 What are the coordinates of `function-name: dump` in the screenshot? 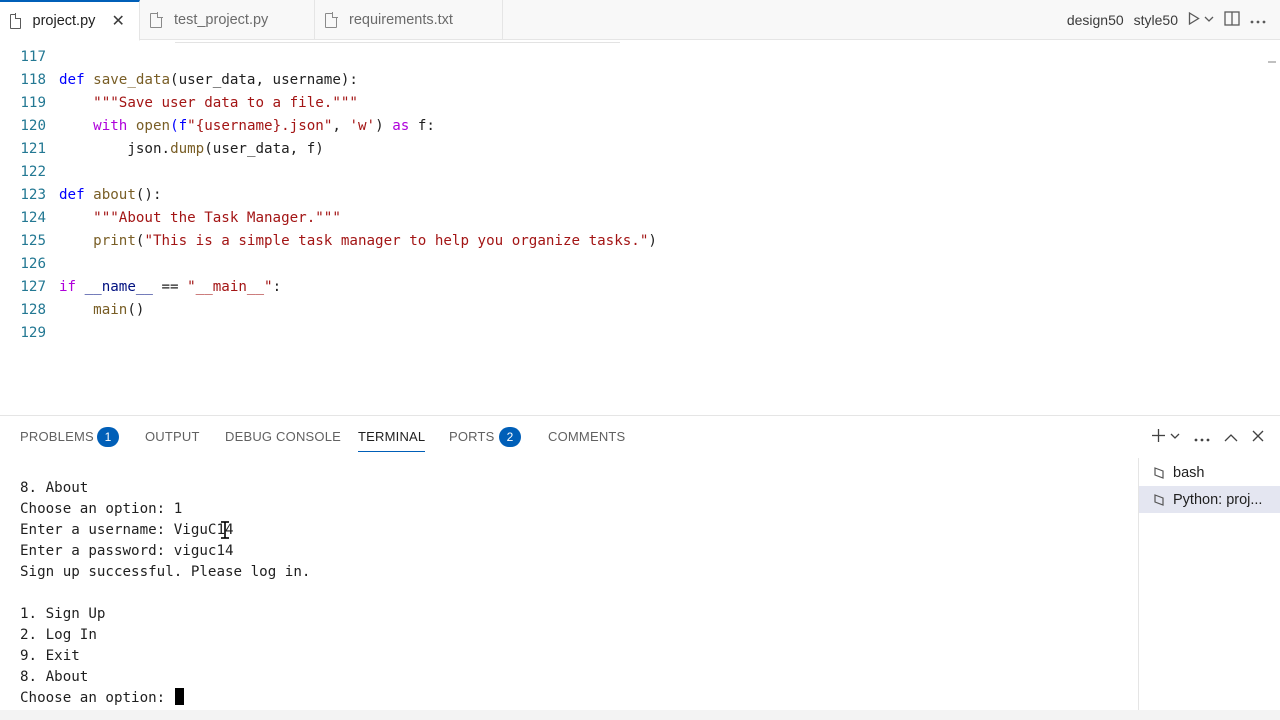 It's located at (187, 149).